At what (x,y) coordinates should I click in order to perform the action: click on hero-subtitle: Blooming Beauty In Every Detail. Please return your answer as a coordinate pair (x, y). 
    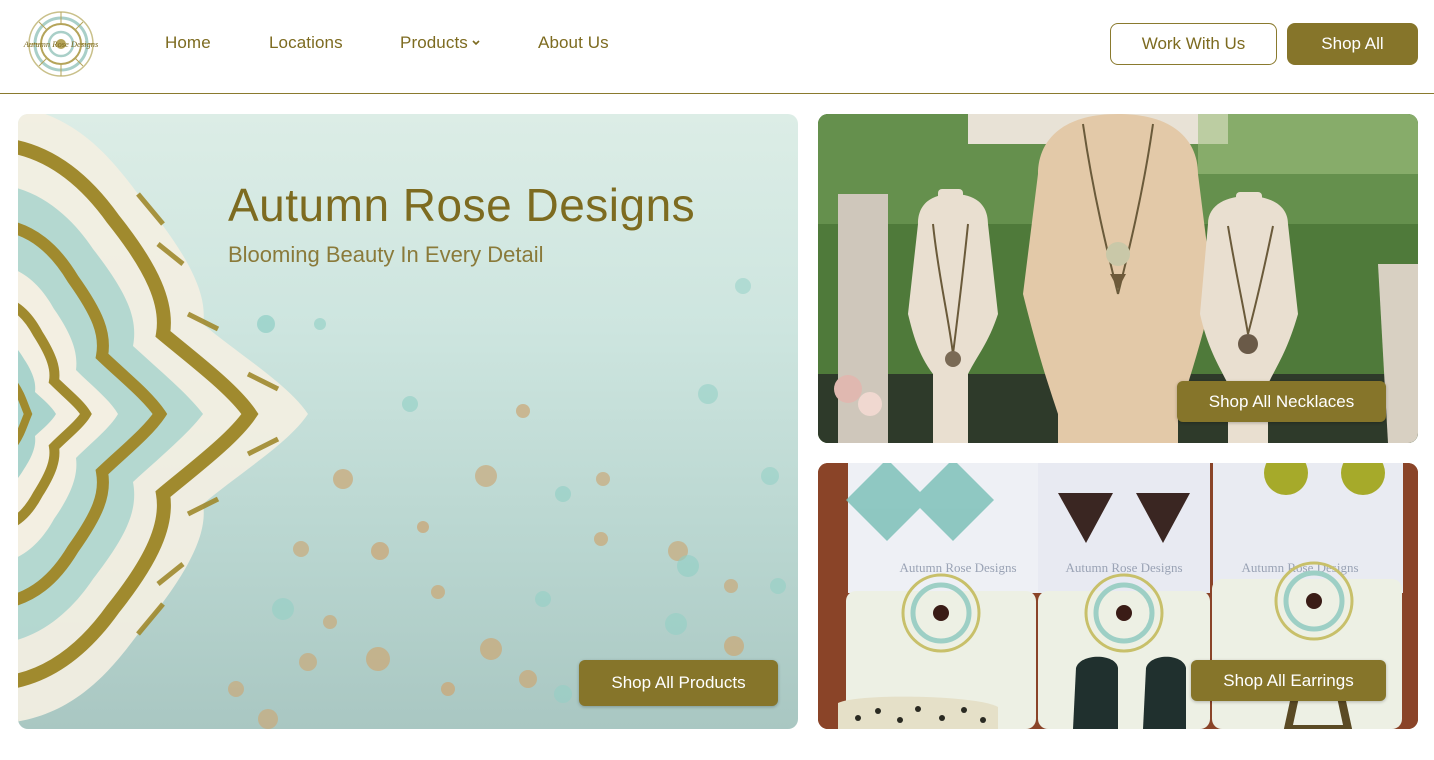
    Looking at the image, I should click on (386, 254).